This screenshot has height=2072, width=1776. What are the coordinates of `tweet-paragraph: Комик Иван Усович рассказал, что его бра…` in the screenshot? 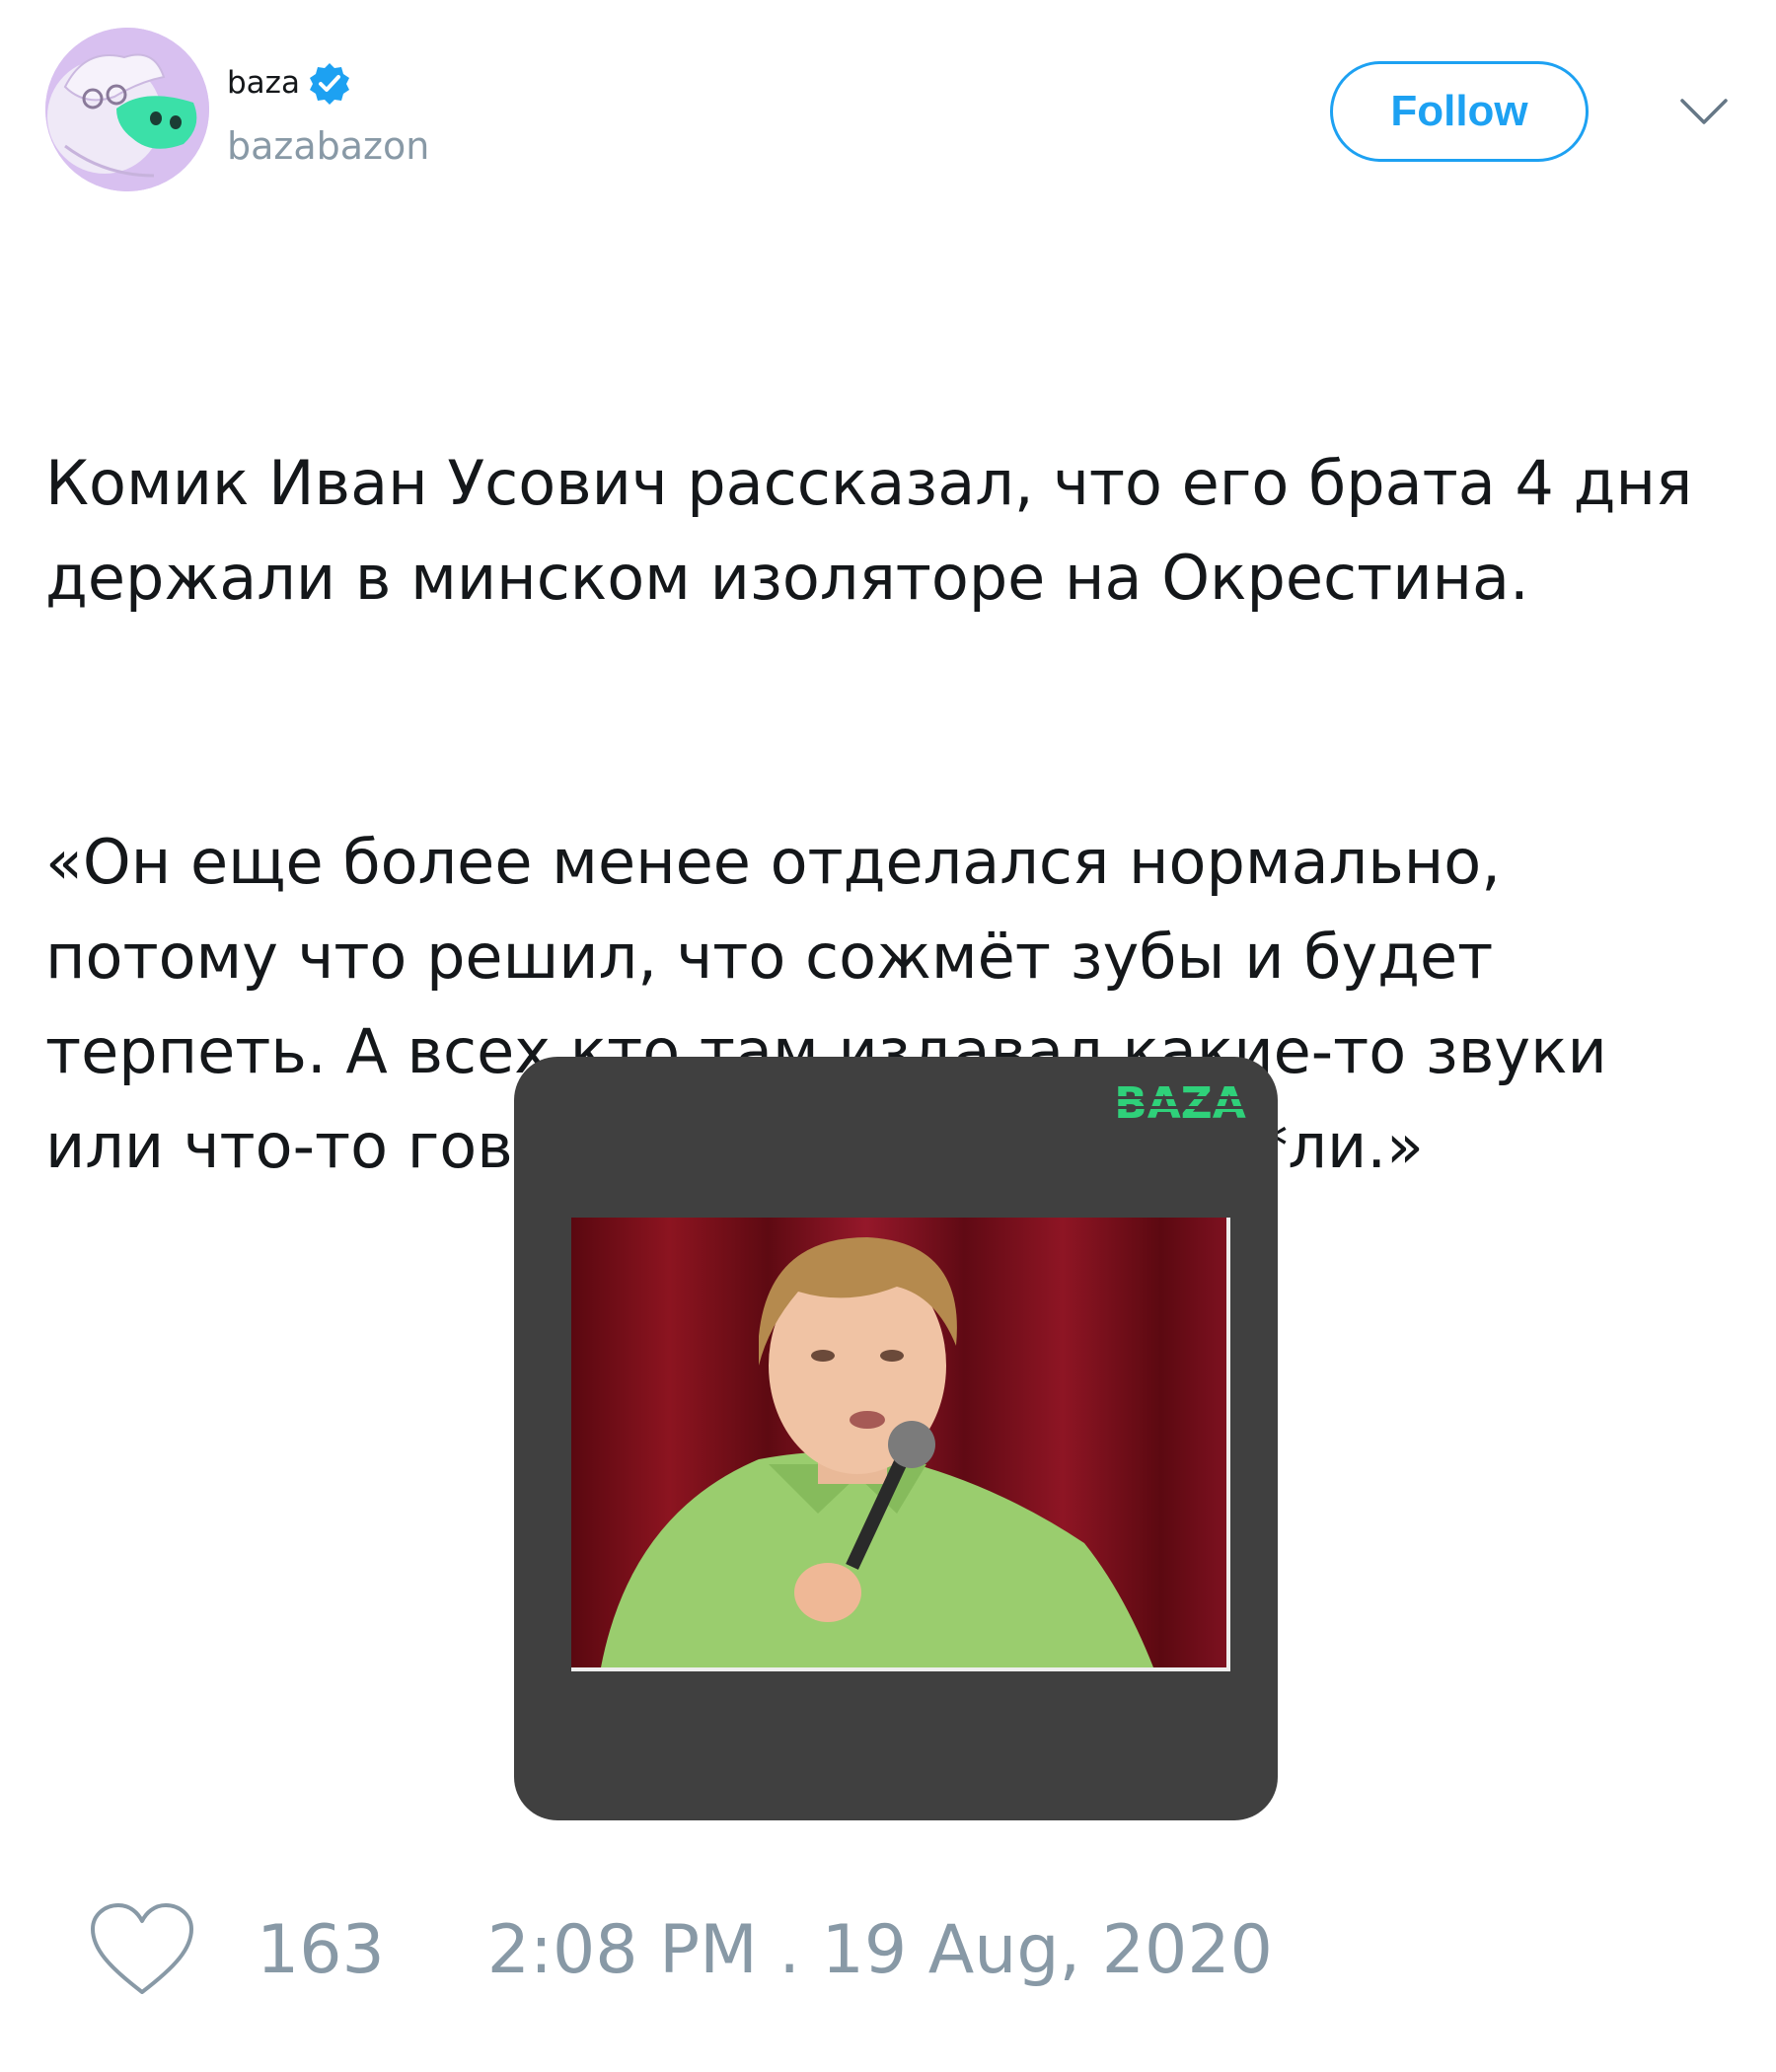 It's located at (879, 530).